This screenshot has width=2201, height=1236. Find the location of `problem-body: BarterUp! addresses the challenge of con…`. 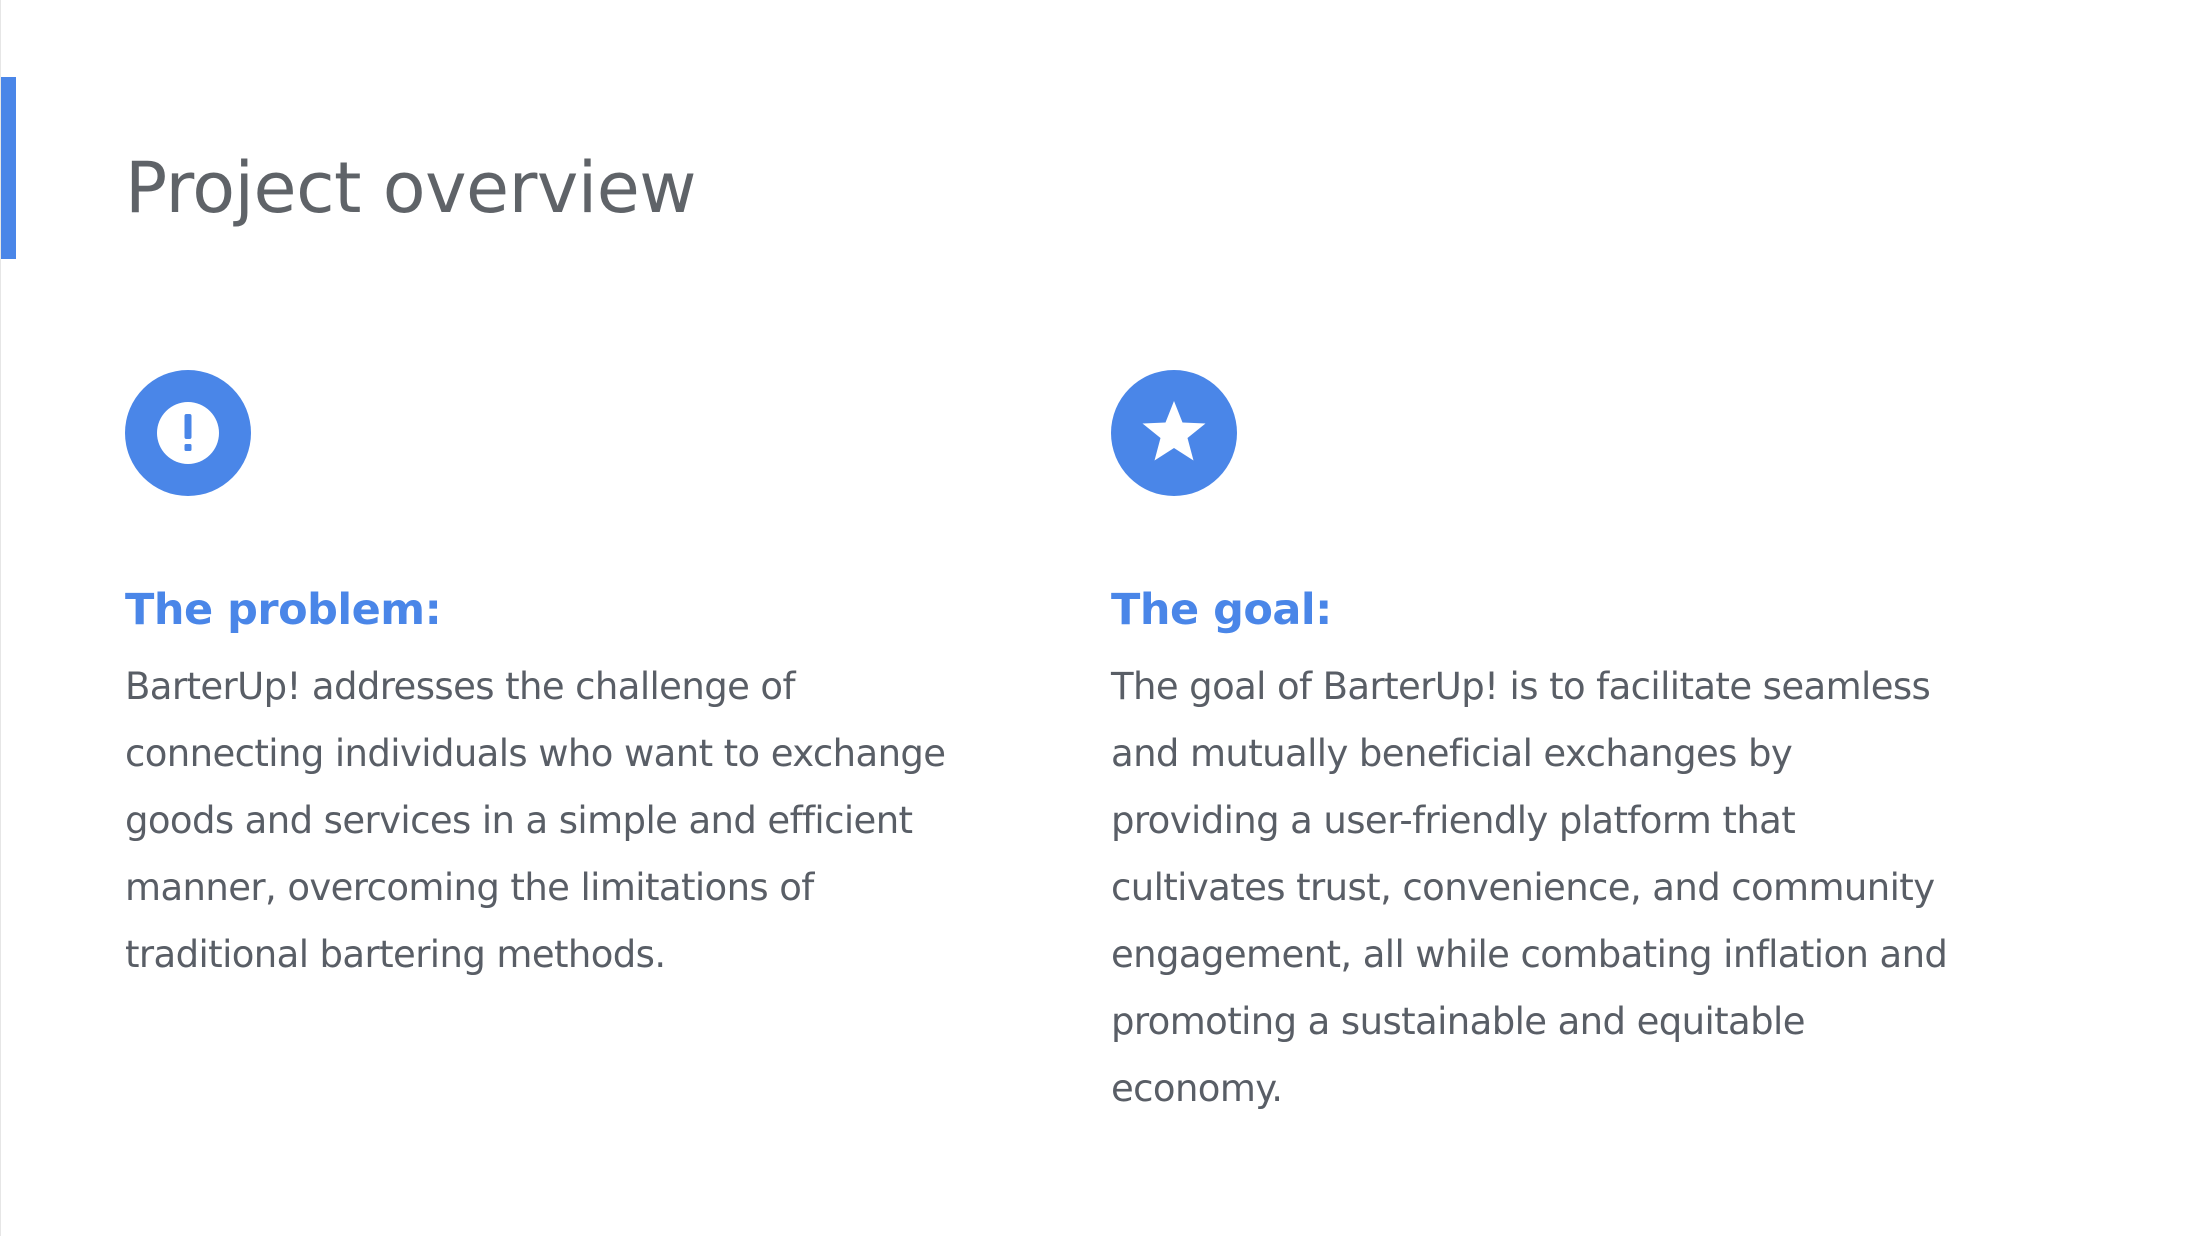

problem-body: BarterUp! addresses the challenge of con… is located at coordinates (535, 820).